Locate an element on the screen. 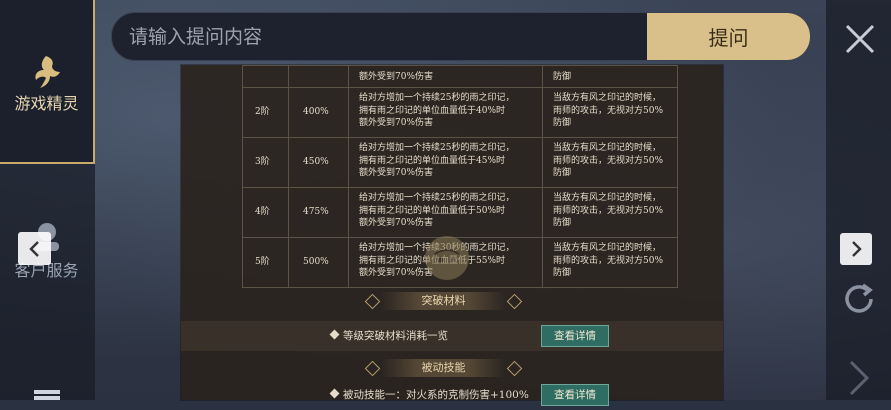 This screenshot has height=410, width=891. next-page-button is located at coordinates (856, 249).